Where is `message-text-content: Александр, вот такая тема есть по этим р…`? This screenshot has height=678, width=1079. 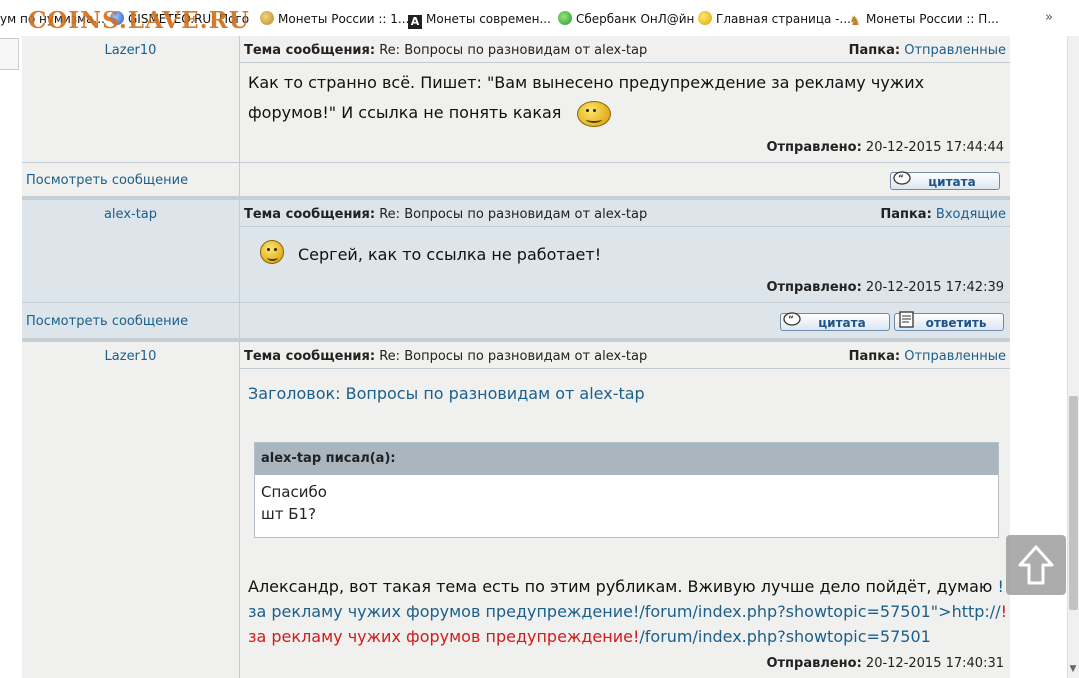
message-text-content: Александр, вот такая тема есть по этим р… is located at coordinates (623, 586).